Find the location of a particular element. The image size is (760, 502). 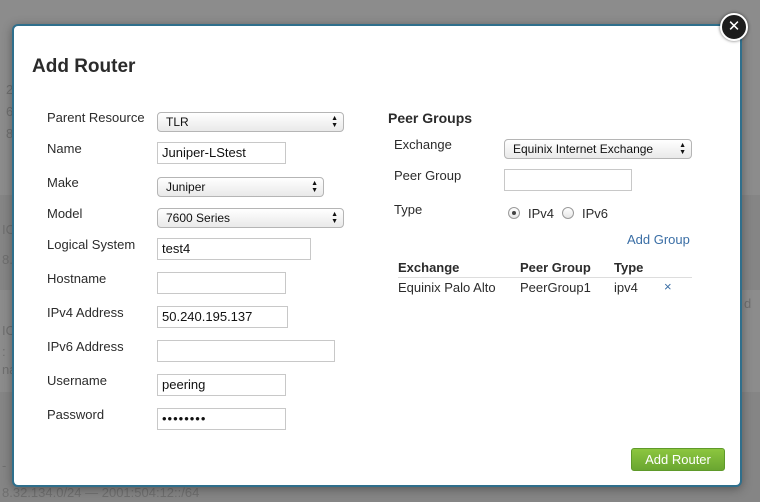

model-value: 7600 Series is located at coordinates (198, 218).